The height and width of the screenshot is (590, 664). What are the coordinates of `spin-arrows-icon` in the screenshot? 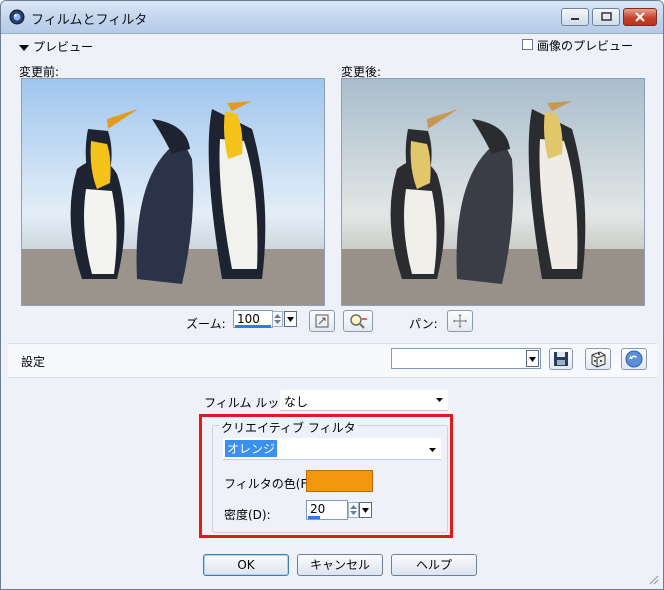 It's located at (277, 319).